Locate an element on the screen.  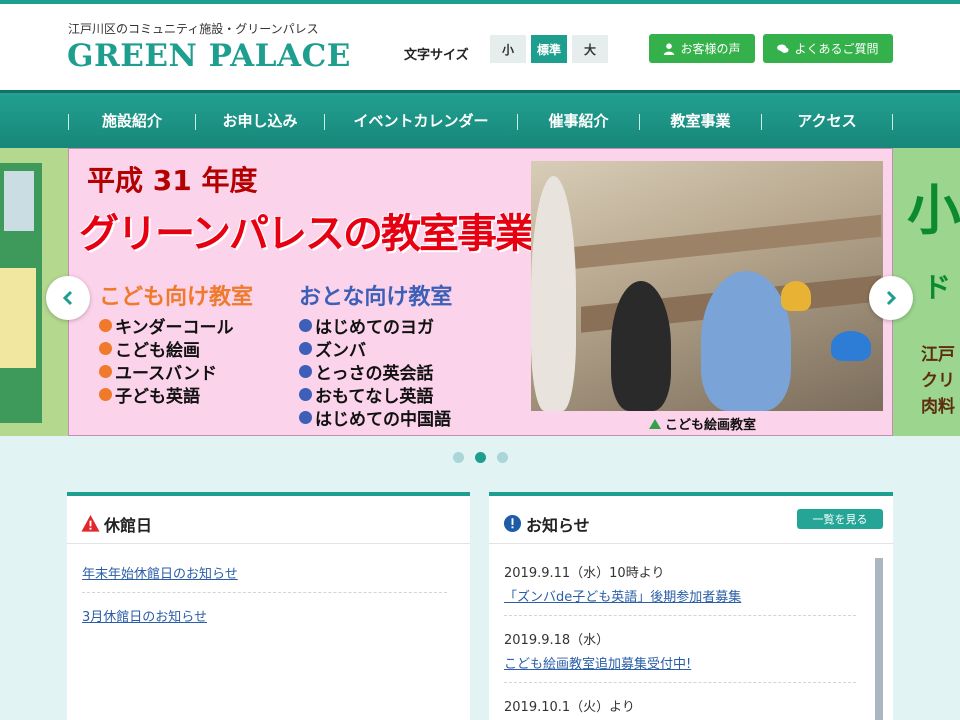
slider-pagination is located at coordinates (480, 458).